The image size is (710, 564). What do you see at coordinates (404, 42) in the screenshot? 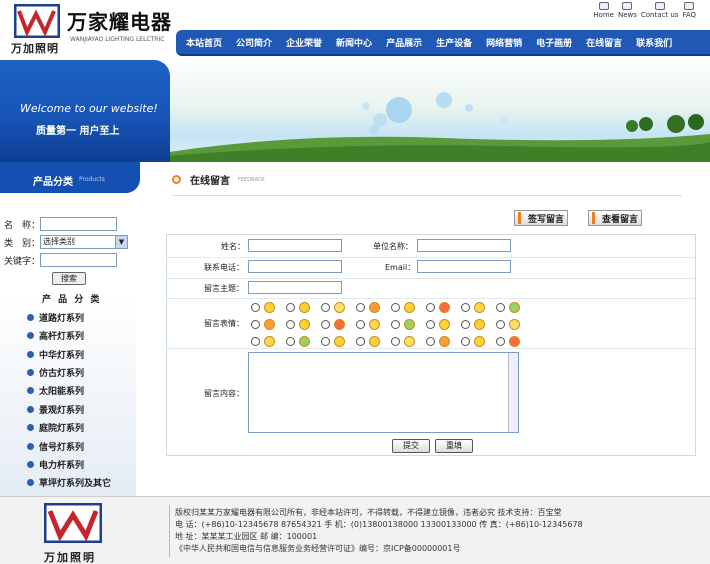
I see `nav-products: 产品展示` at bounding box center [404, 42].